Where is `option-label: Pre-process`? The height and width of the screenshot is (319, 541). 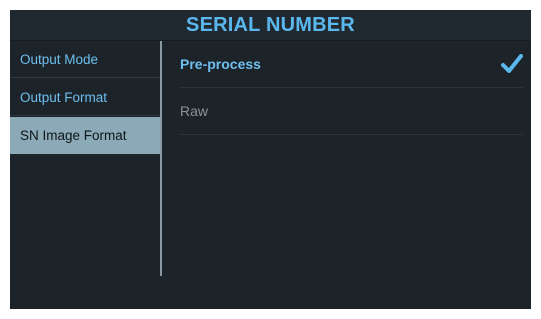 option-label: Pre-process is located at coordinates (220, 64).